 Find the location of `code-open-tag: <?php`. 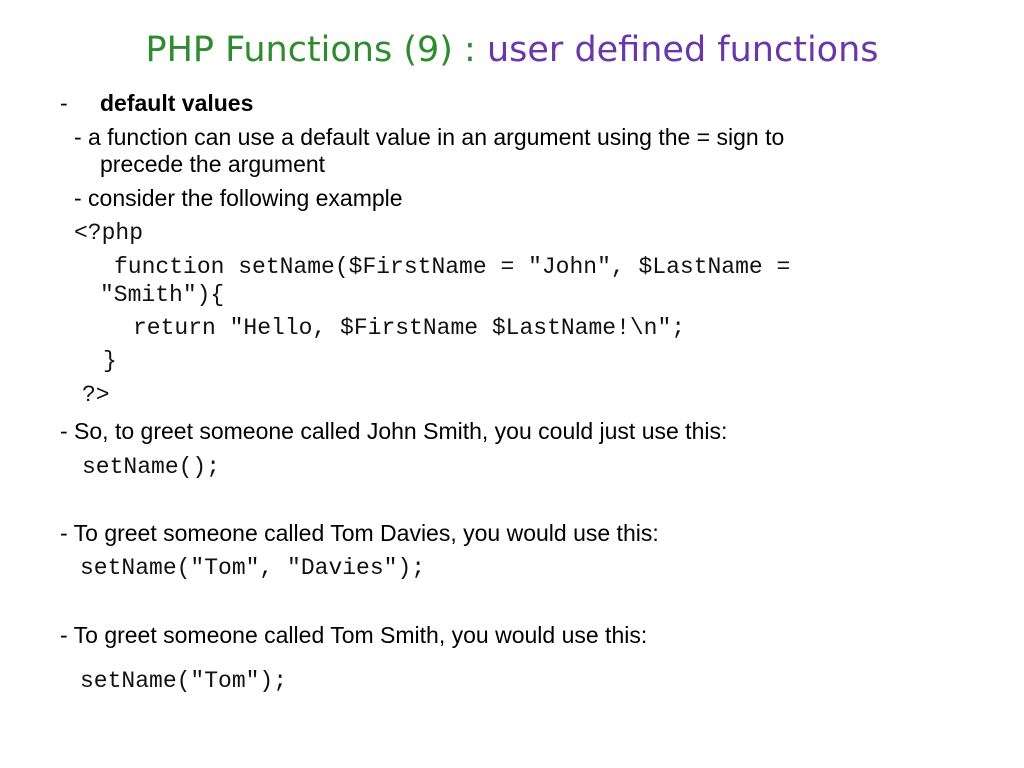

code-open-tag: <?php is located at coordinates (109, 233).